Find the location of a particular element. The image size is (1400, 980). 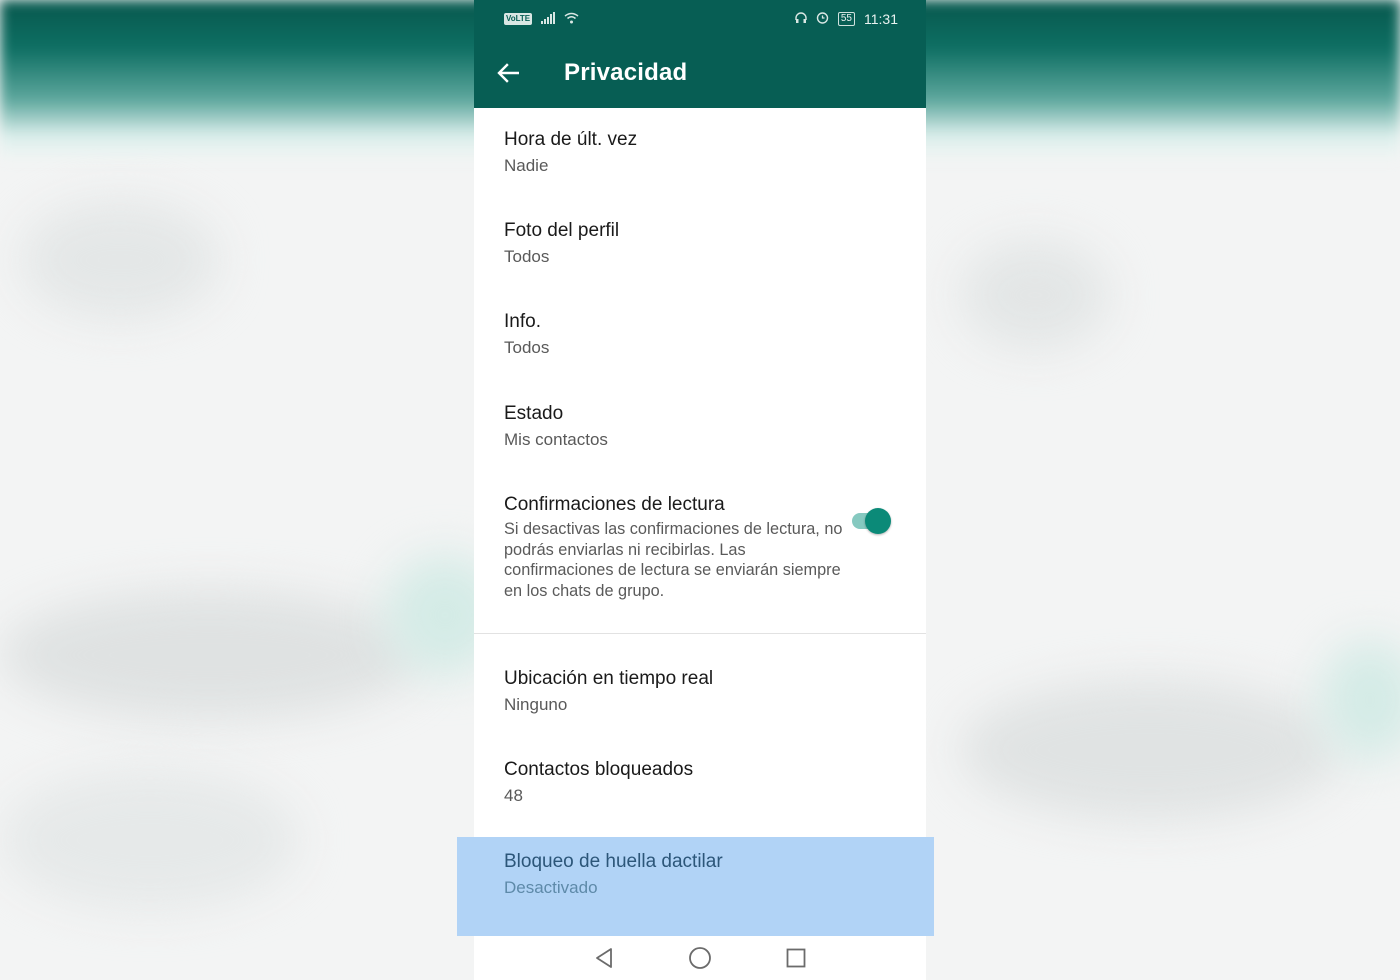

back-triangle-icon is located at coordinates (604, 958).